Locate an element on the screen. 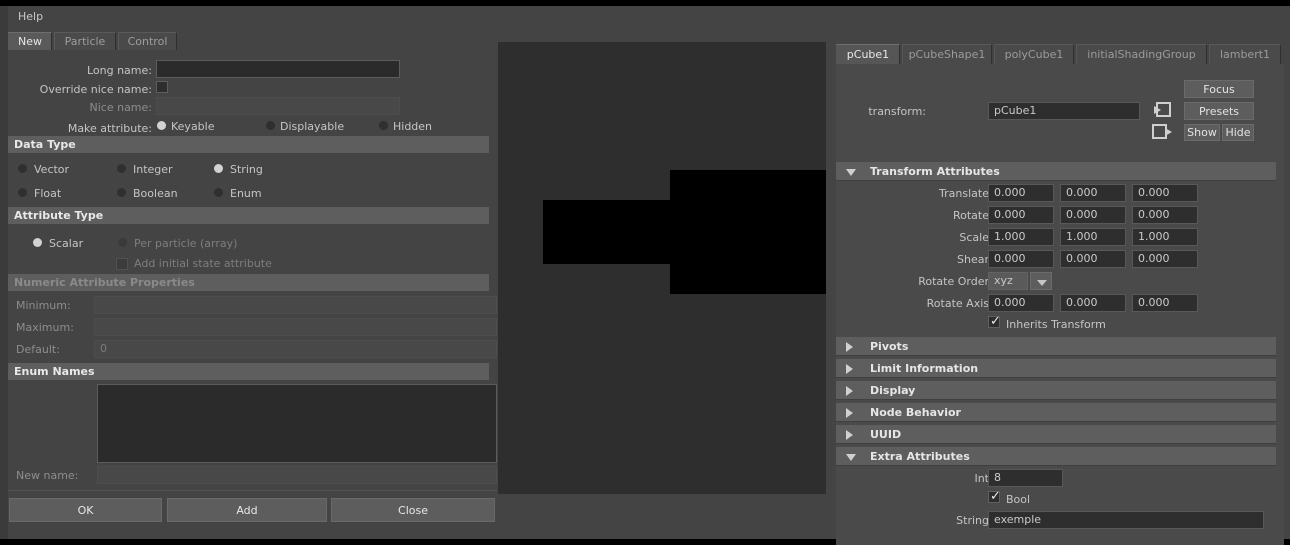  radio-string is located at coordinates (218, 168).